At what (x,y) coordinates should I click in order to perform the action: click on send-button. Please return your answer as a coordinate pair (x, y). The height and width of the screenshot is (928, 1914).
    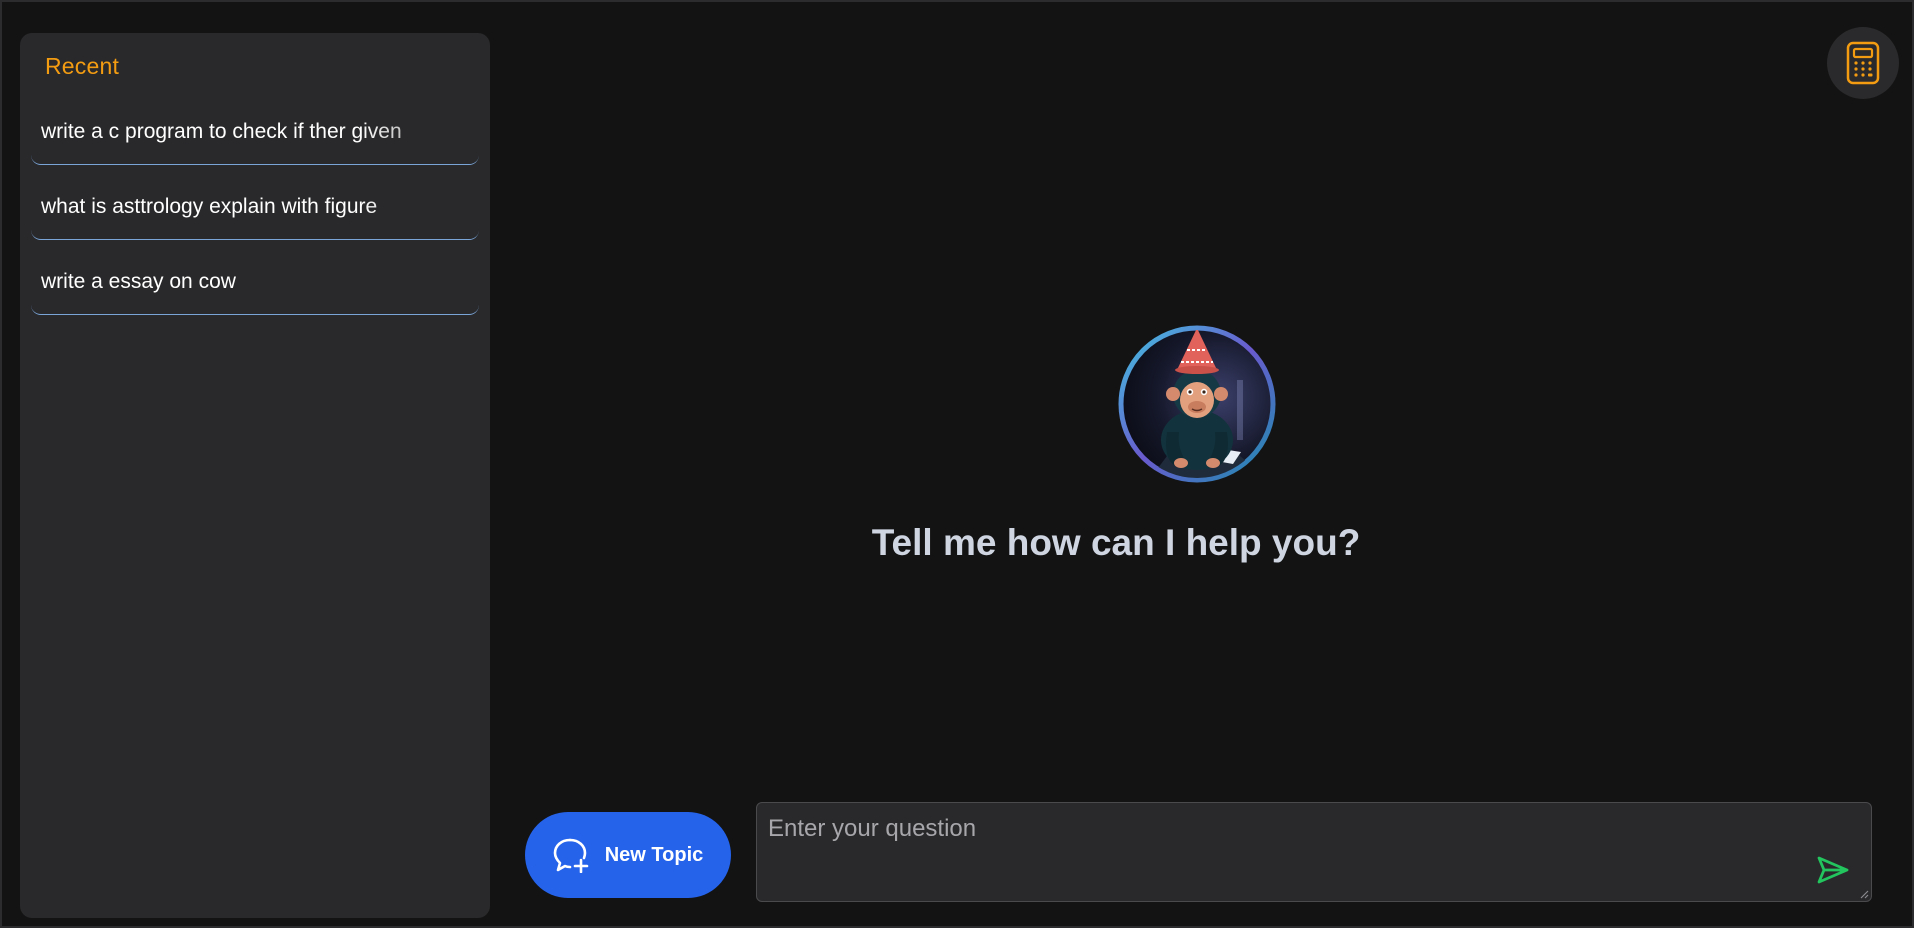
    Looking at the image, I should click on (1833, 870).